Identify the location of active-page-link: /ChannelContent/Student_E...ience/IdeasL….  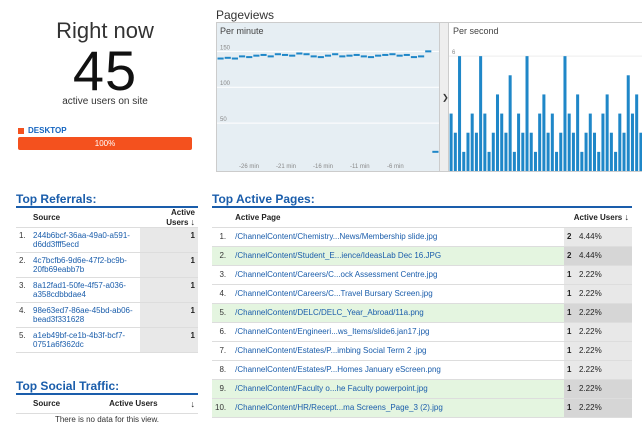
(338, 255).